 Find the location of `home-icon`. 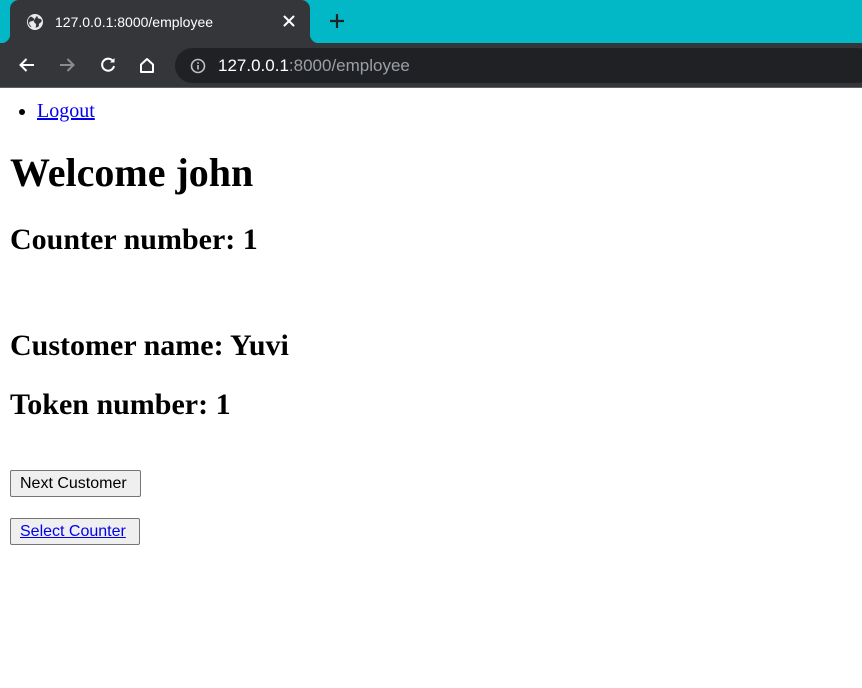

home-icon is located at coordinates (147, 65).